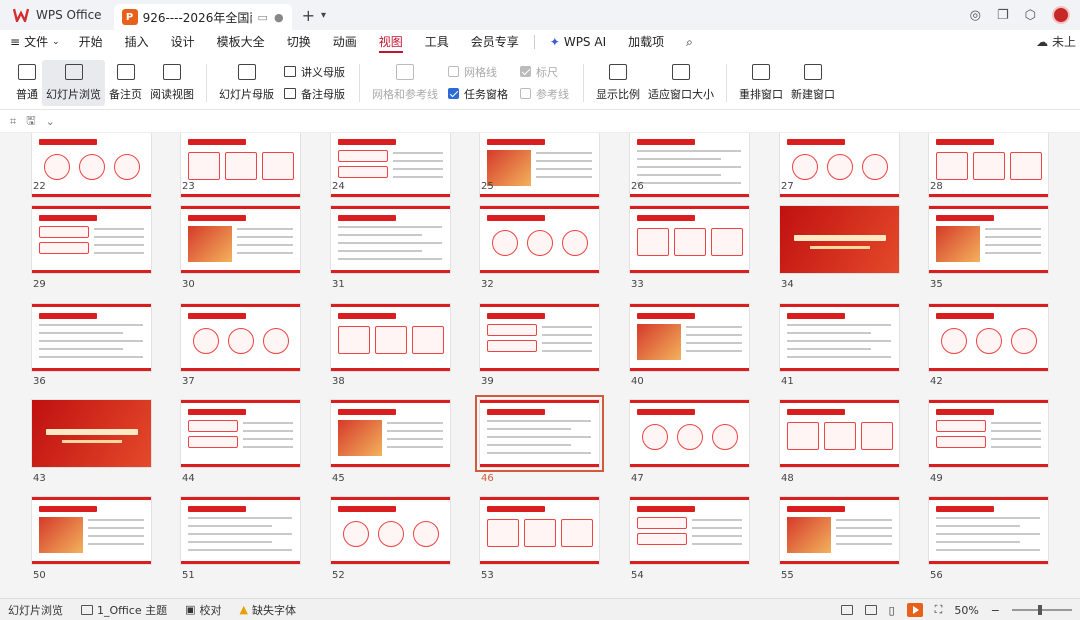 The width and height of the screenshot is (1080, 620). What do you see at coordinates (914, 610) in the screenshot?
I see `play-slideshow-icon` at bounding box center [914, 610].